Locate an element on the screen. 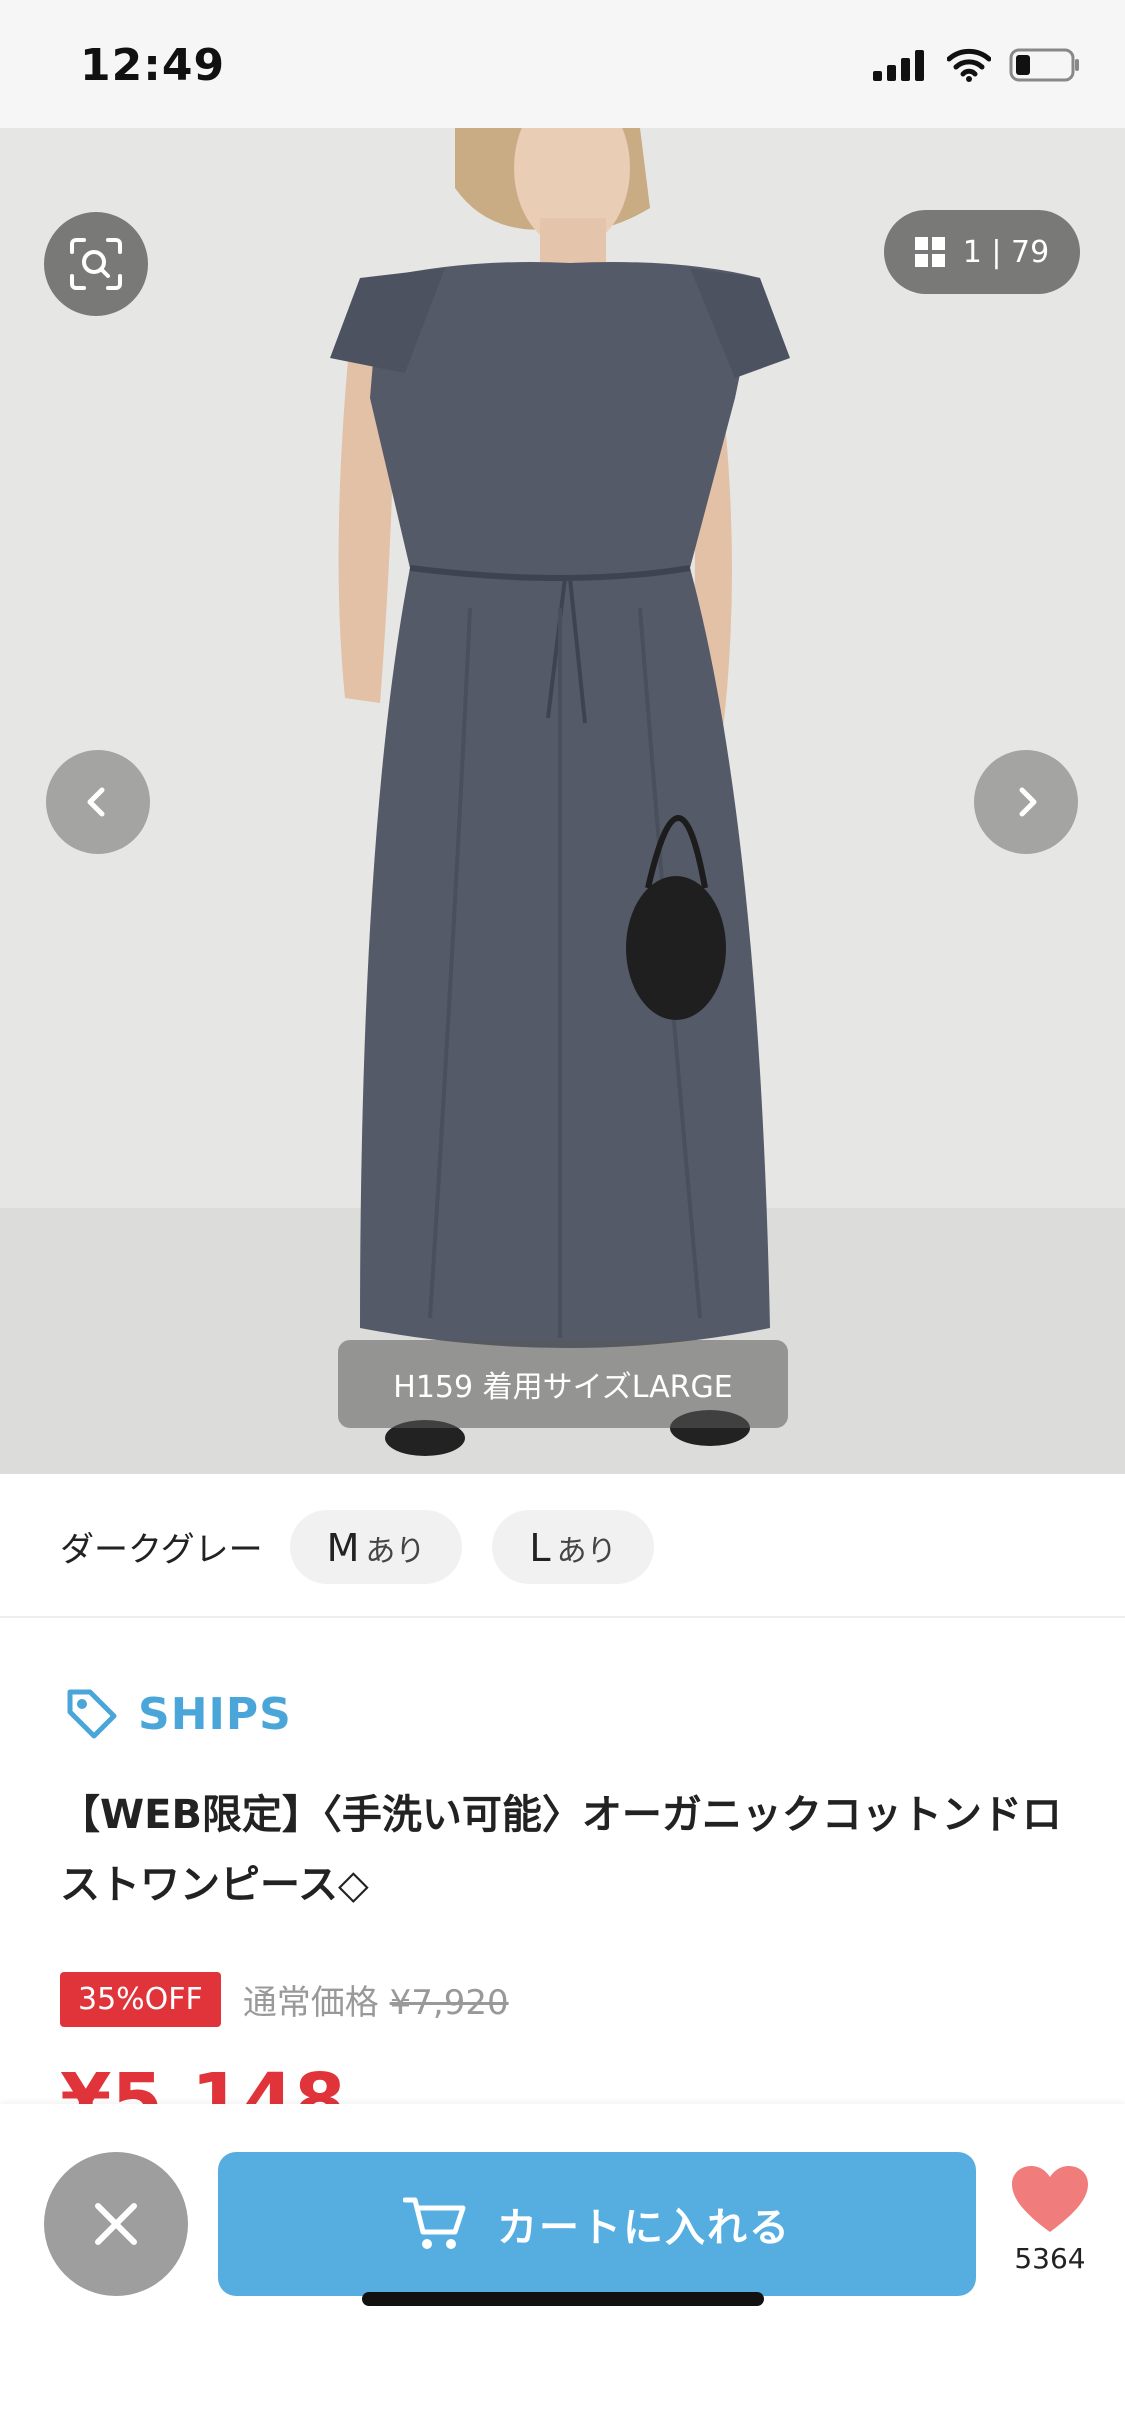  bottom-action-bar: カートに入れる 5364 is located at coordinates (562, 2270).